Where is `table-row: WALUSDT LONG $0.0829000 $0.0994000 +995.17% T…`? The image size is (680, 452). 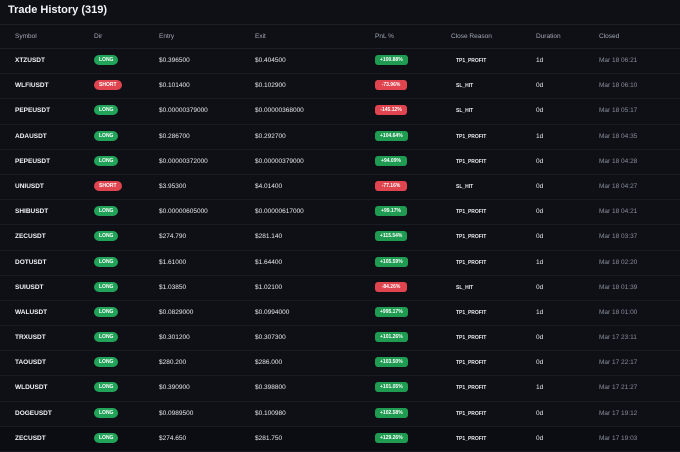 table-row: WALUSDT LONG $0.0829000 $0.0994000 +995.17% T… is located at coordinates (340, 314).